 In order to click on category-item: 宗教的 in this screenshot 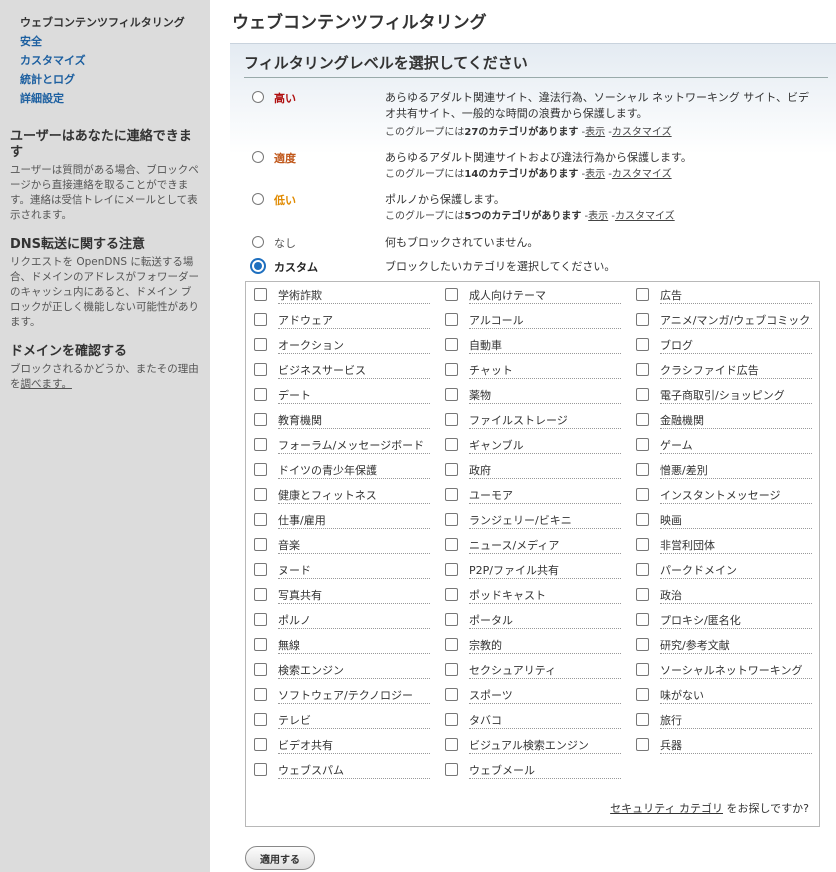, I will do `click(529, 646)`.